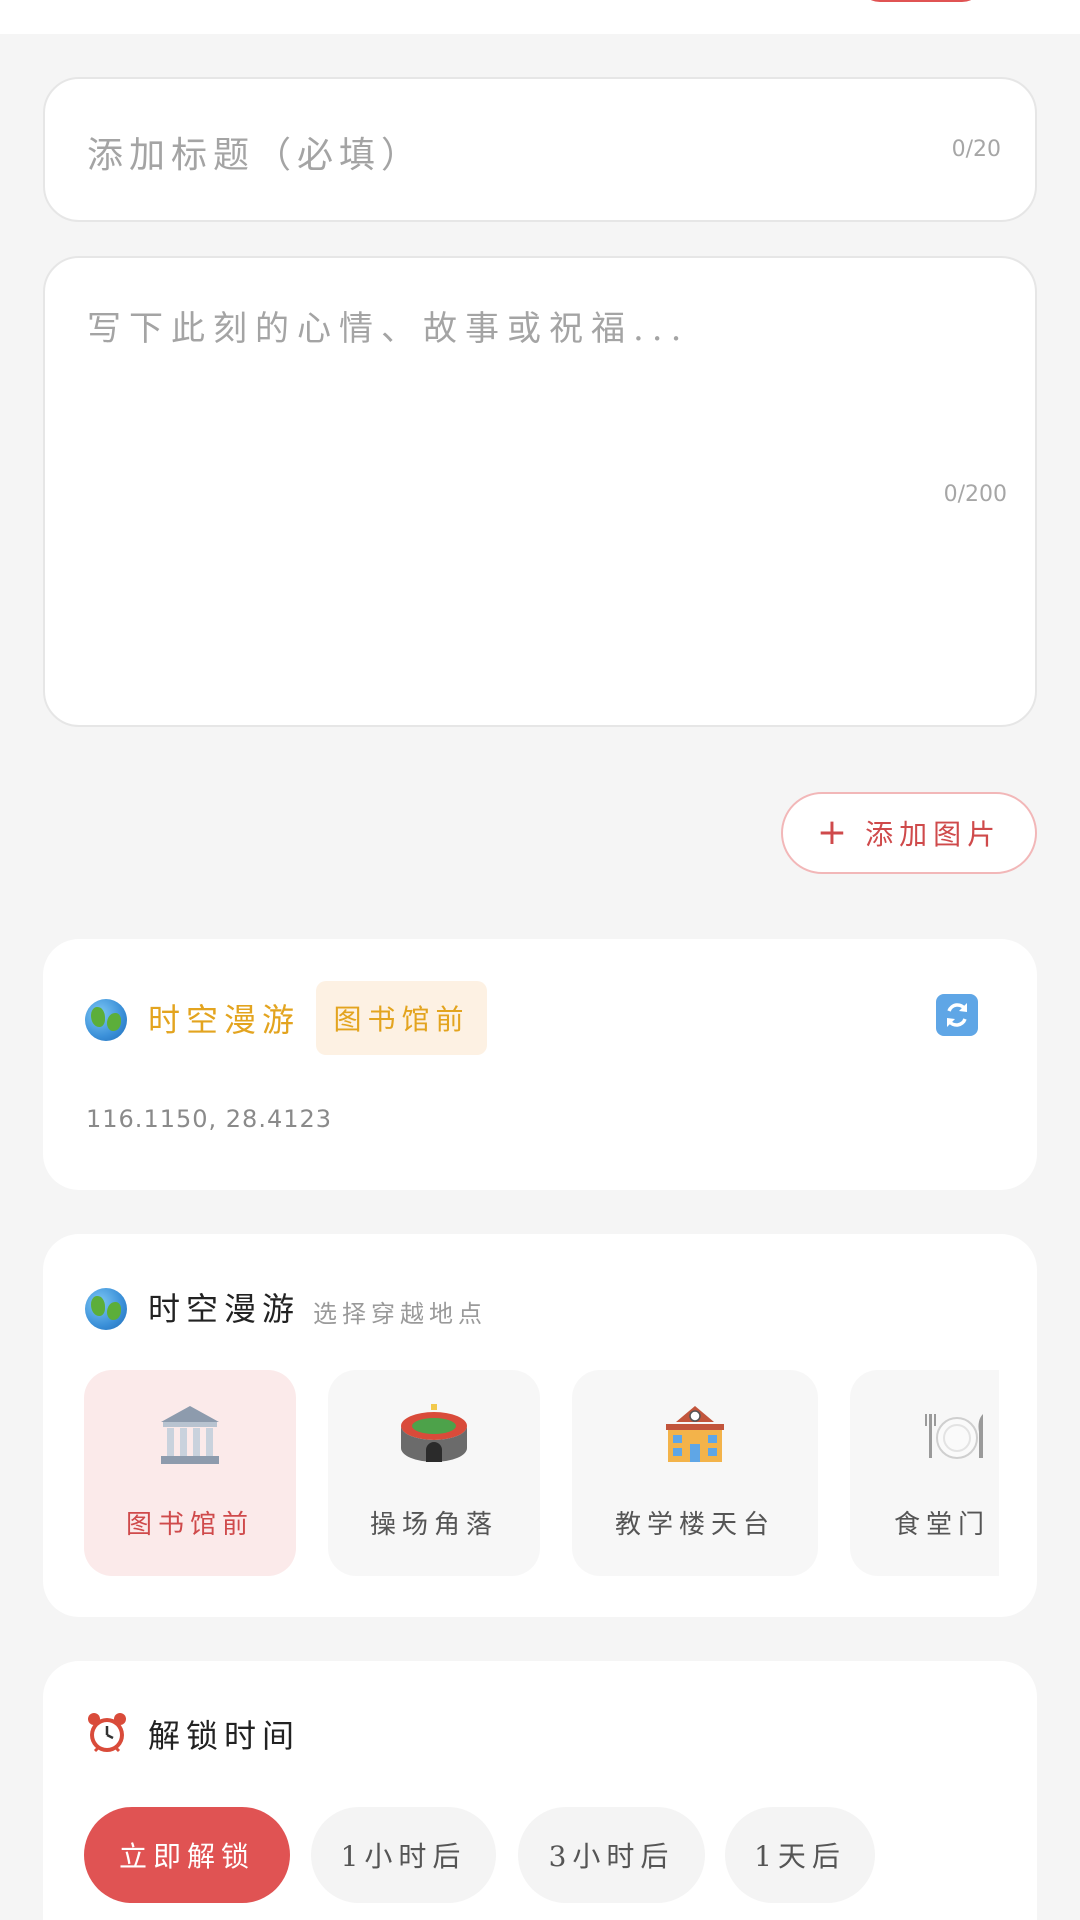 Image resolution: width=1080 pixels, height=1920 pixels. What do you see at coordinates (954, 1436) in the screenshot?
I see `dining-icon` at bounding box center [954, 1436].